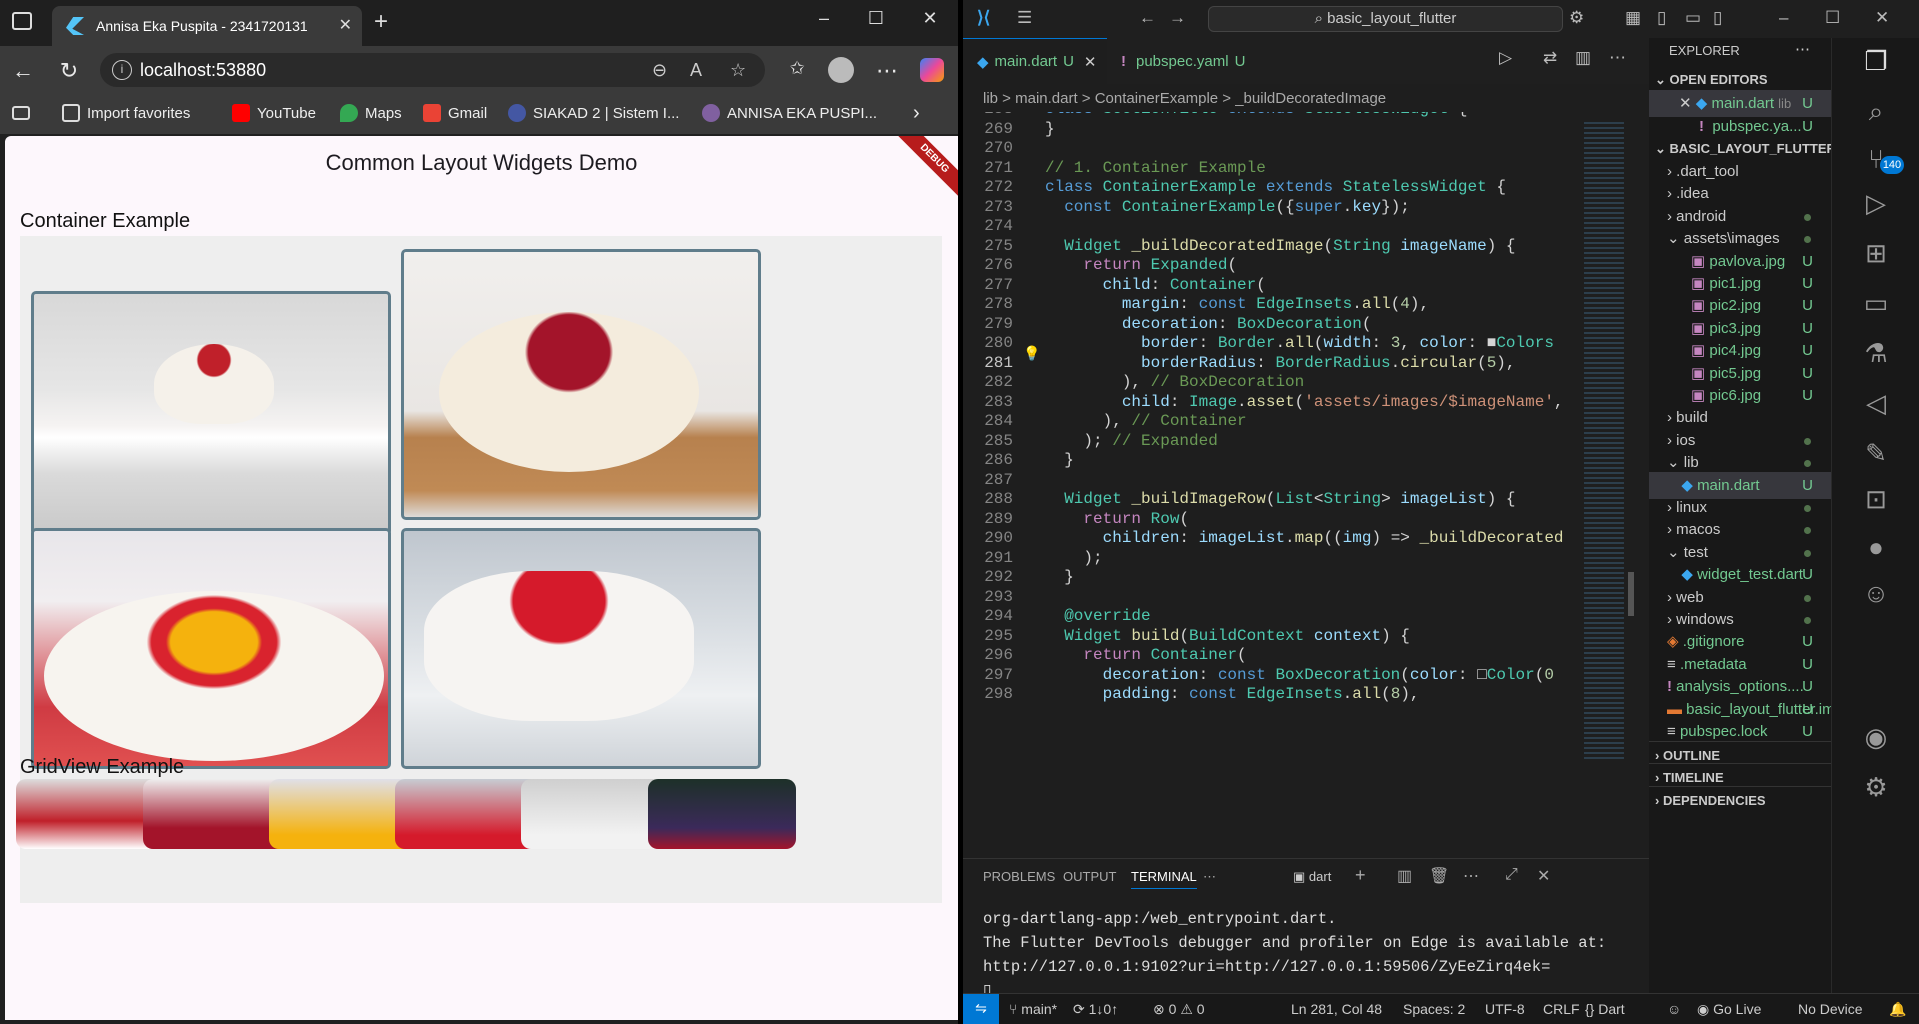 The height and width of the screenshot is (1024, 1919). What do you see at coordinates (22, 21) in the screenshot?
I see `tab-actions-icon` at bounding box center [22, 21].